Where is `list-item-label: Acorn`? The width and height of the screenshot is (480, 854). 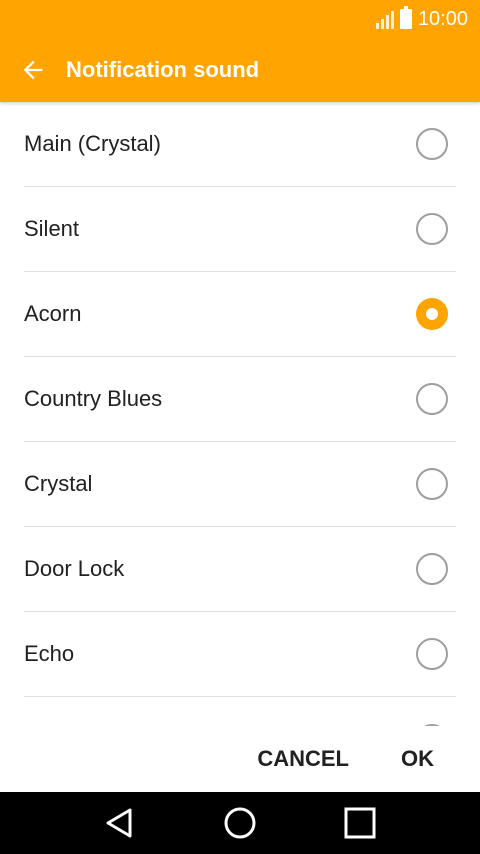 list-item-label: Acorn is located at coordinates (53, 313).